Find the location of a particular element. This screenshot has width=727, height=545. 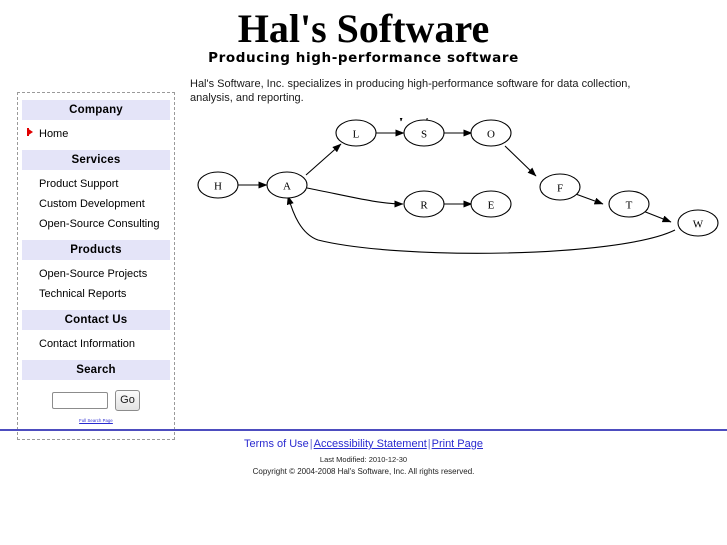

graph-node-E: E is located at coordinates (491, 204).